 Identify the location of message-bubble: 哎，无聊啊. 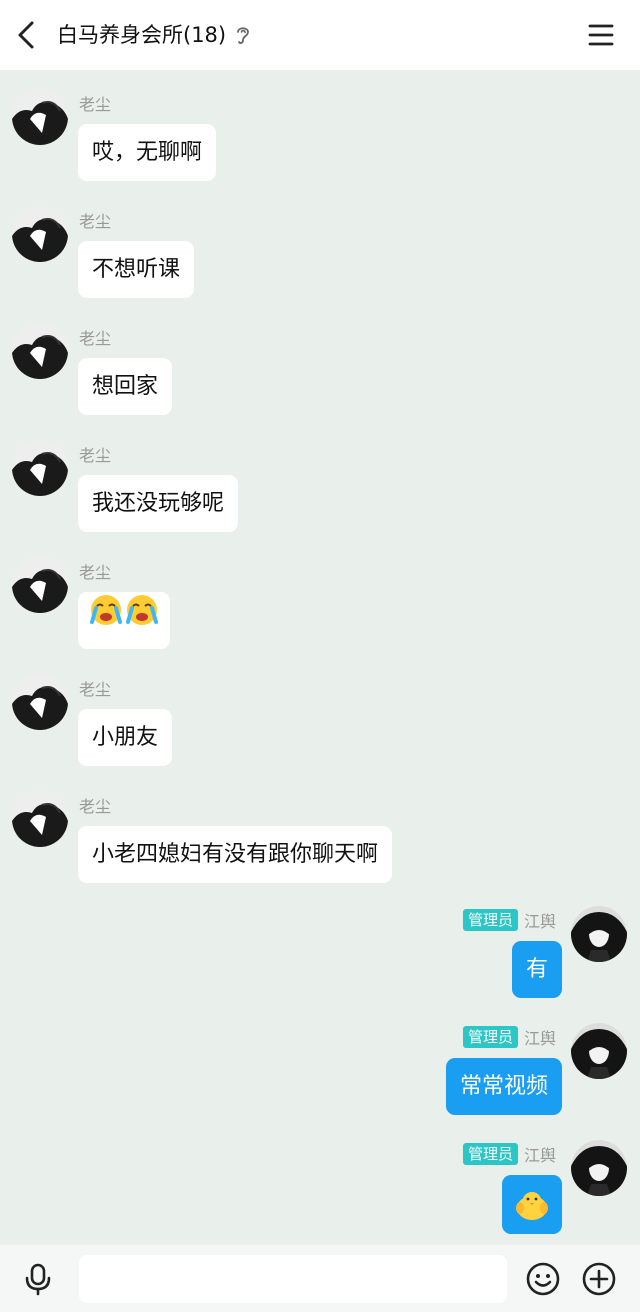
(147, 152).